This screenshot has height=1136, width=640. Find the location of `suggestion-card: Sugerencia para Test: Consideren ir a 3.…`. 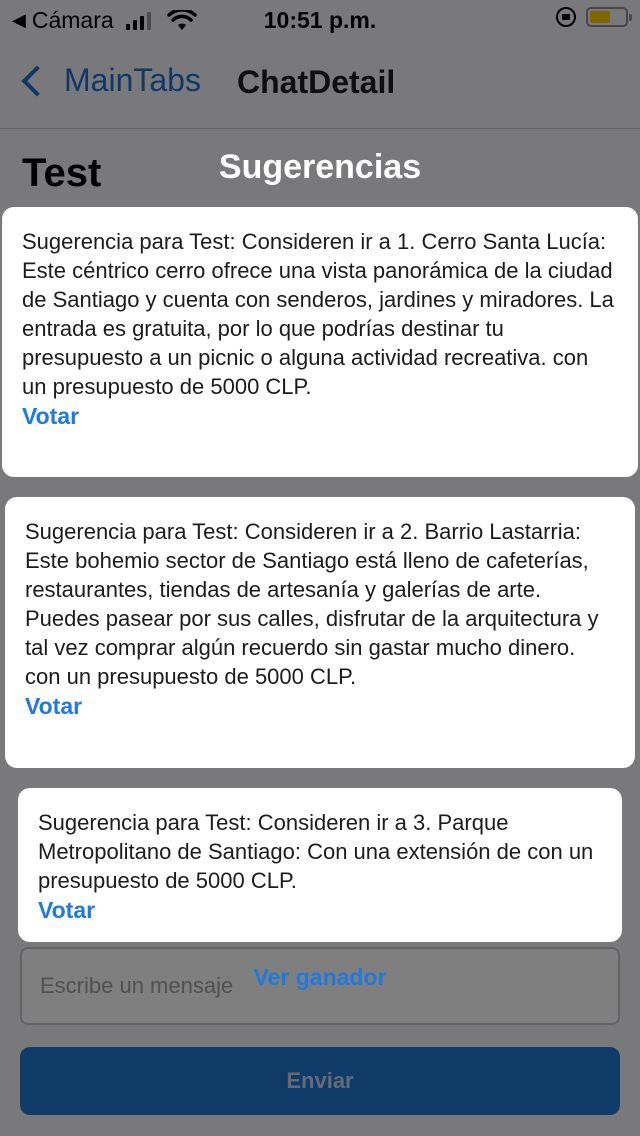

suggestion-card: Sugerencia para Test: Consideren ir a 3.… is located at coordinates (320, 865).